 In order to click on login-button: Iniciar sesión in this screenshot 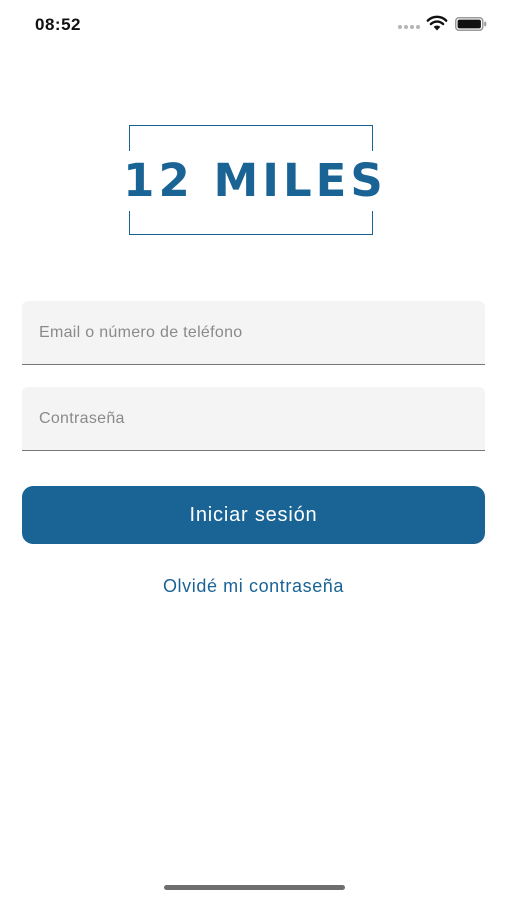, I will do `click(253, 515)`.